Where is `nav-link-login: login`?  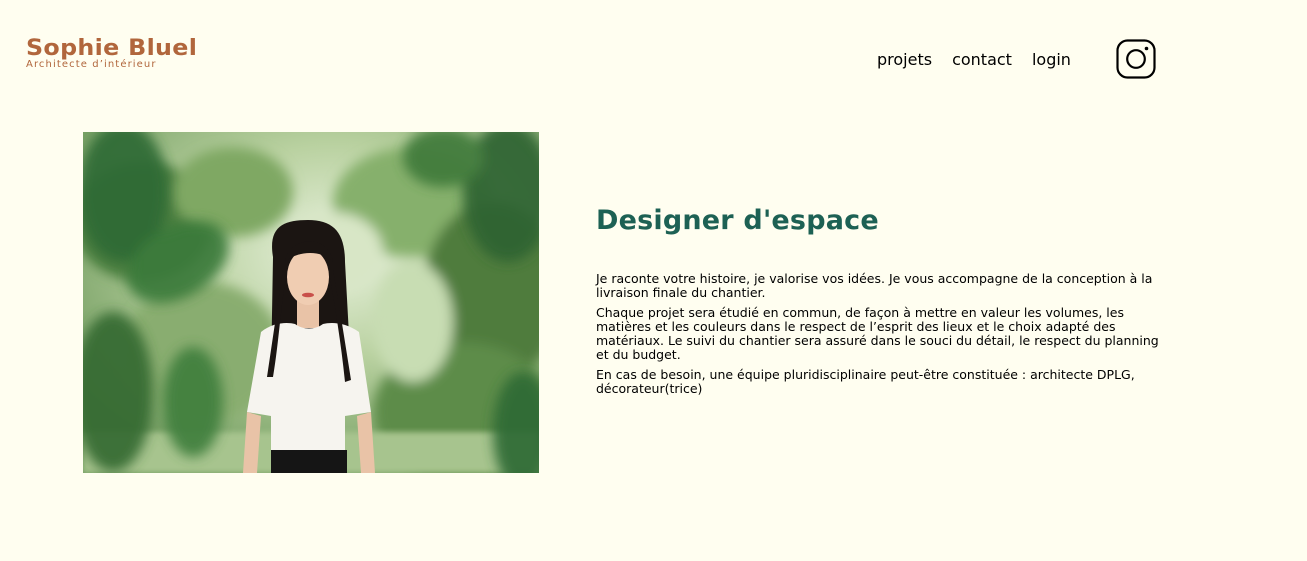 nav-link-login: login is located at coordinates (1051, 59).